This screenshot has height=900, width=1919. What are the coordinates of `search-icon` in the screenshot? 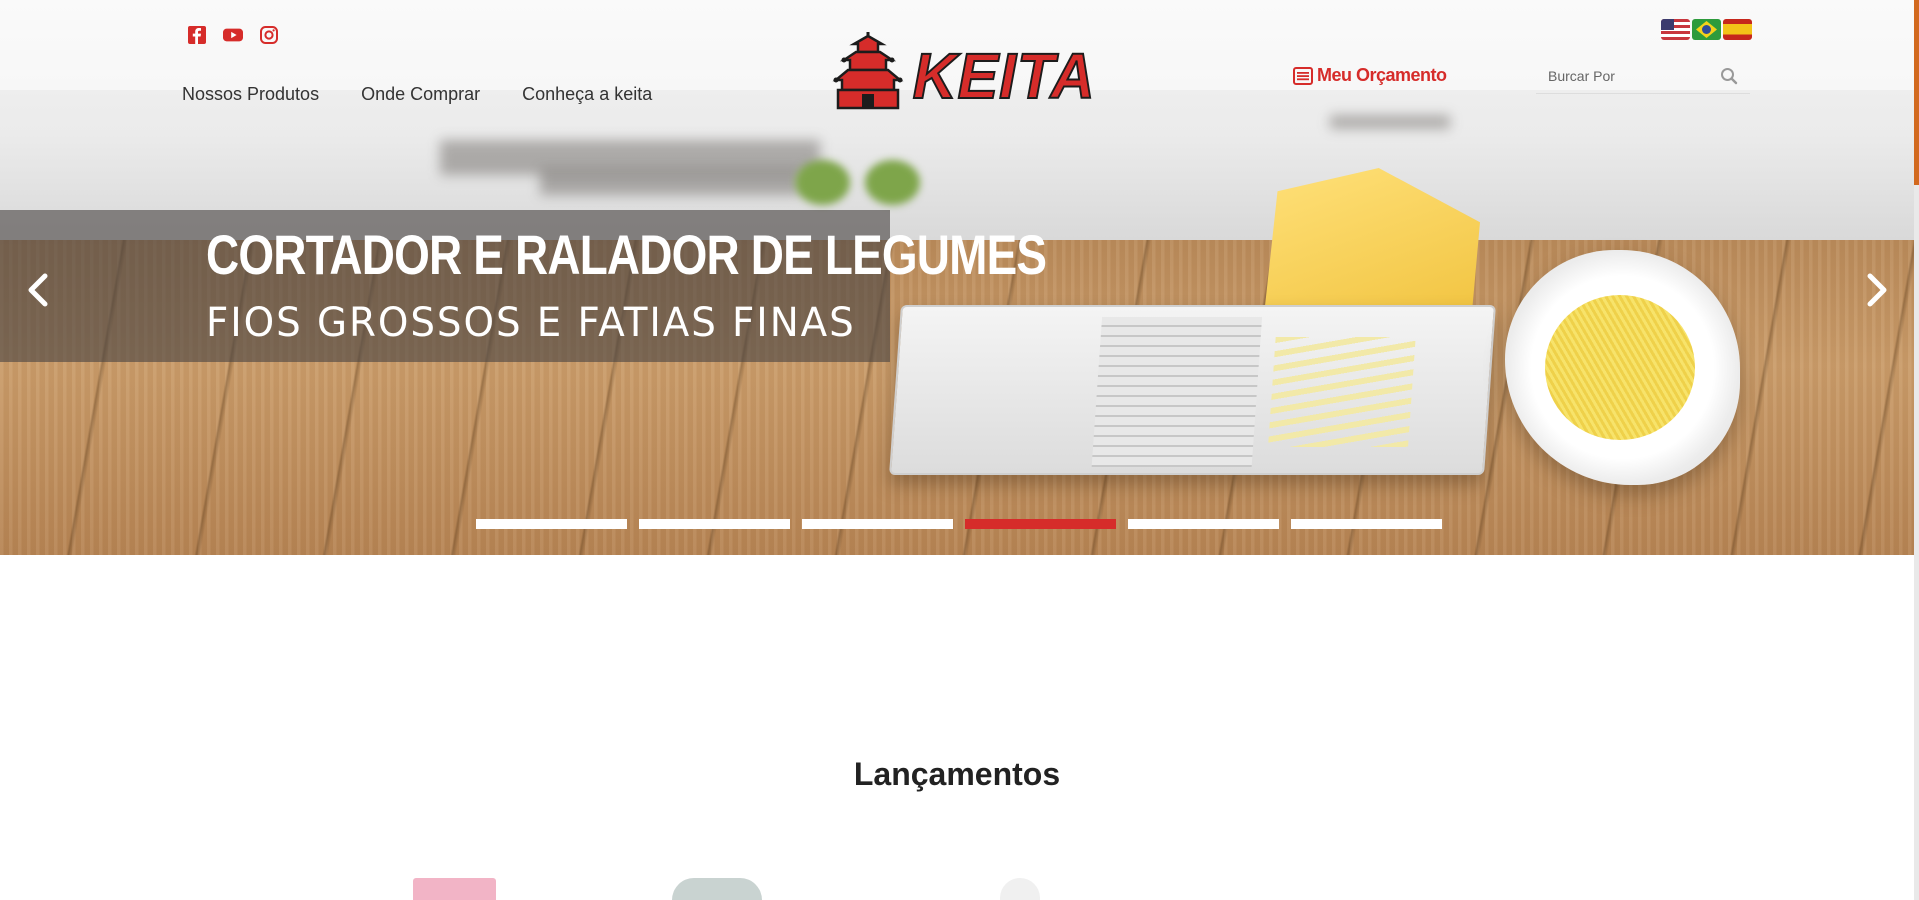 It's located at (1729, 76).